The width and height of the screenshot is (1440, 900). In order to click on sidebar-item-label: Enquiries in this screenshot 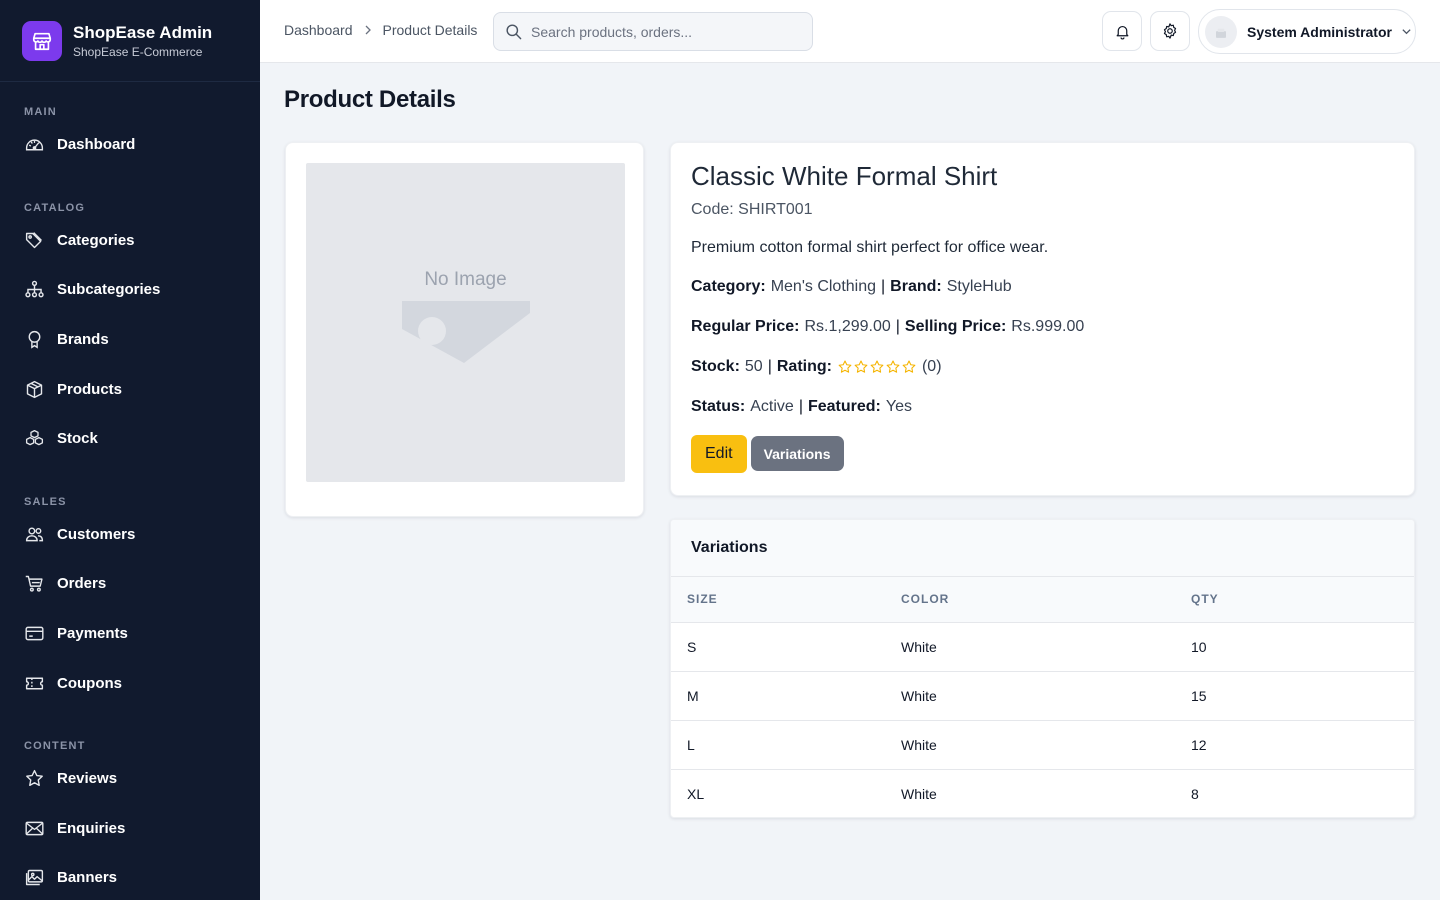, I will do `click(91, 828)`.